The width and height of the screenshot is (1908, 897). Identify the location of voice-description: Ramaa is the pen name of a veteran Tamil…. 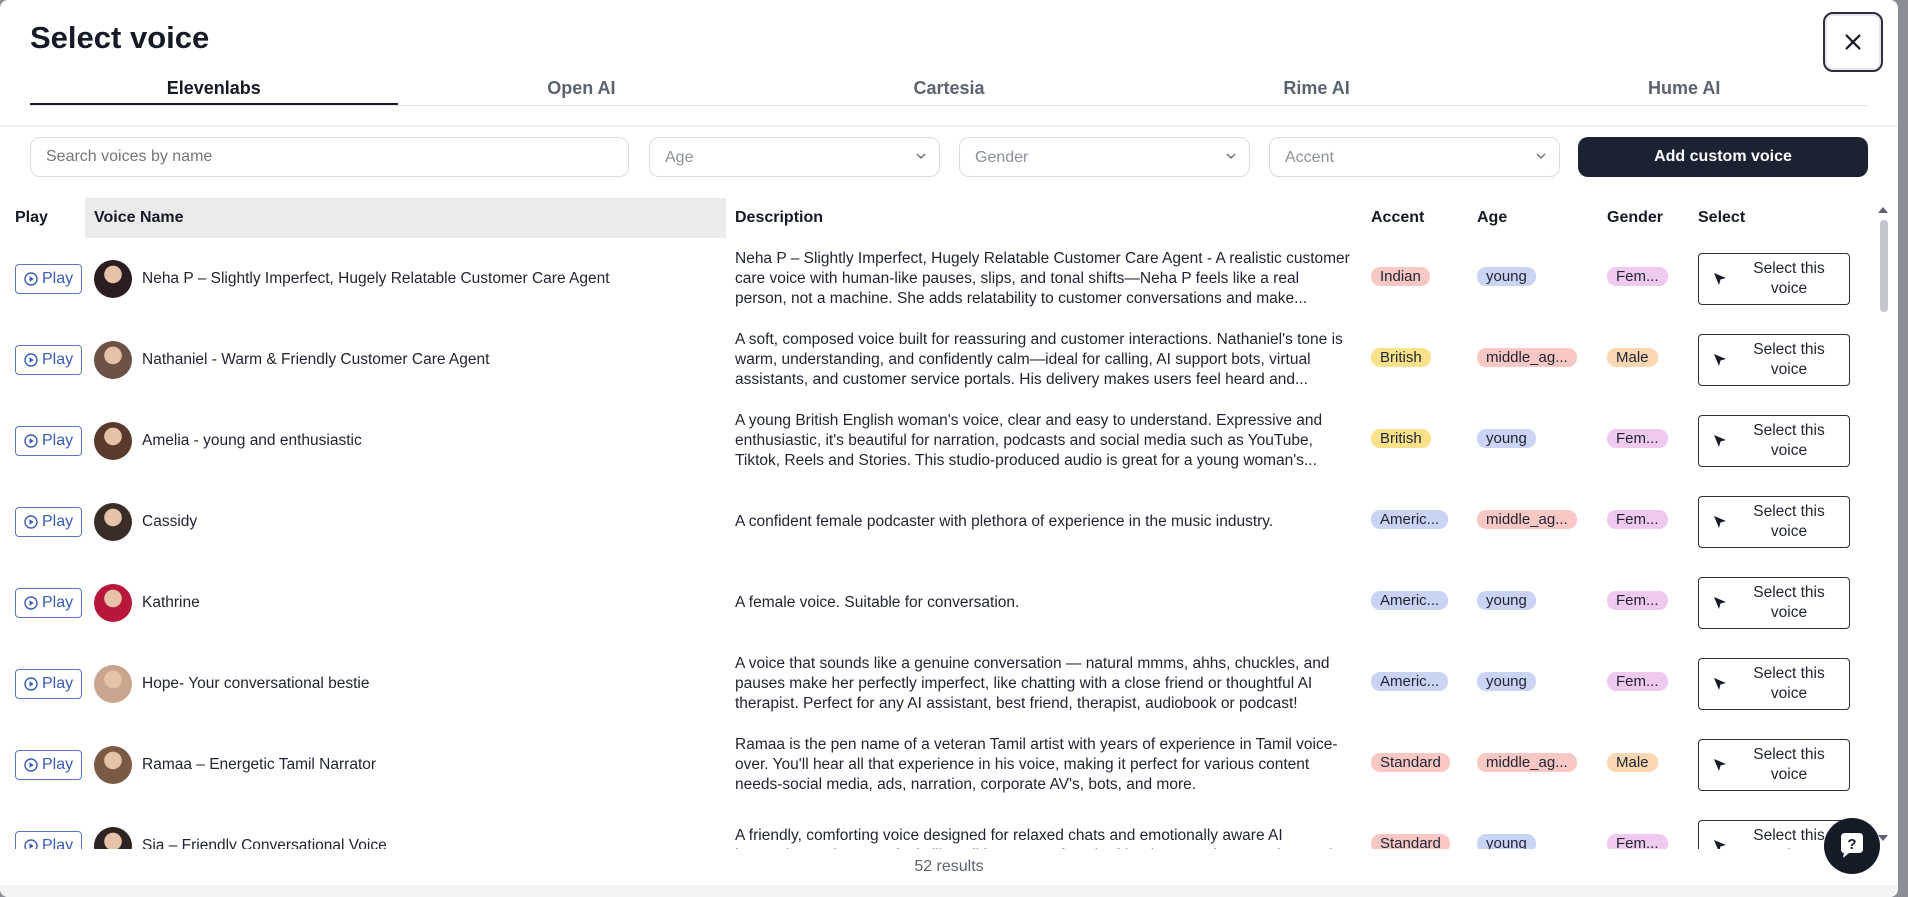
(1036, 764).